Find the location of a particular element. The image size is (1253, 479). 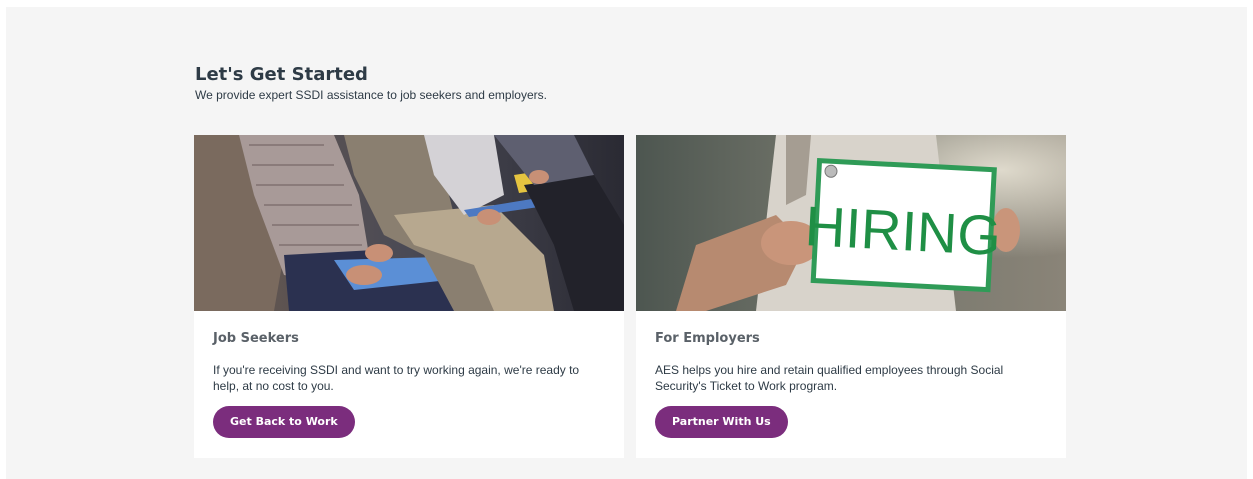

partner-with-us-button: Partner With Us is located at coordinates (721, 422).